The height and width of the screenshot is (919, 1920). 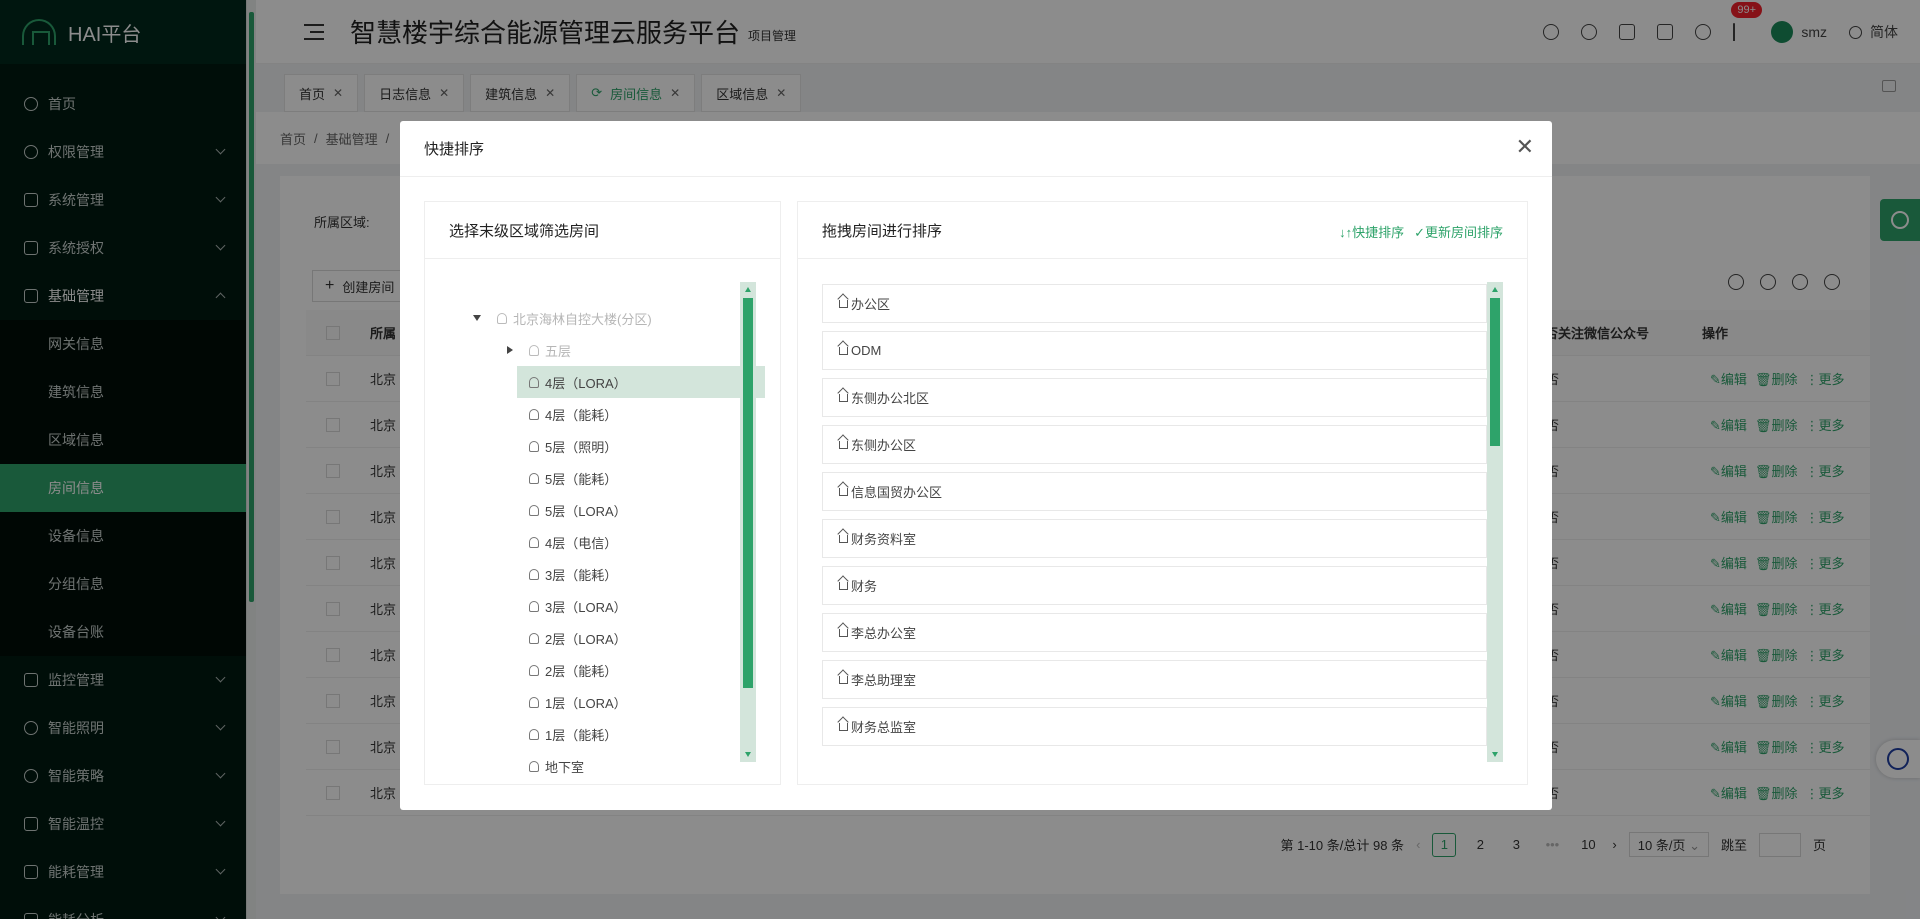 What do you see at coordinates (884, 539) in the screenshot?
I see `room-item-label: 财务资料室` at bounding box center [884, 539].